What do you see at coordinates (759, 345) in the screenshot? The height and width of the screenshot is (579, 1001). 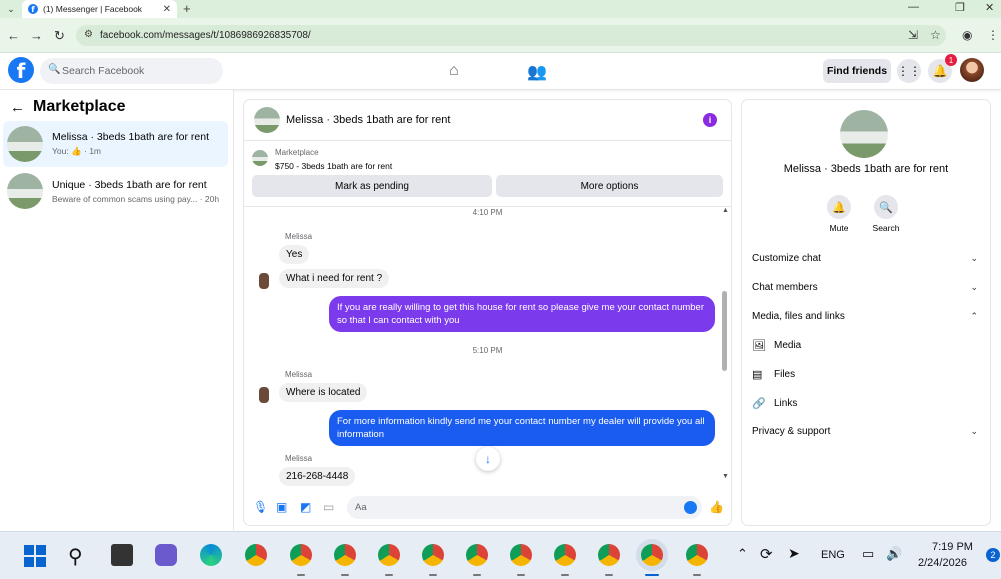 I see `media-icon: 🖼` at bounding box center [759, 345].